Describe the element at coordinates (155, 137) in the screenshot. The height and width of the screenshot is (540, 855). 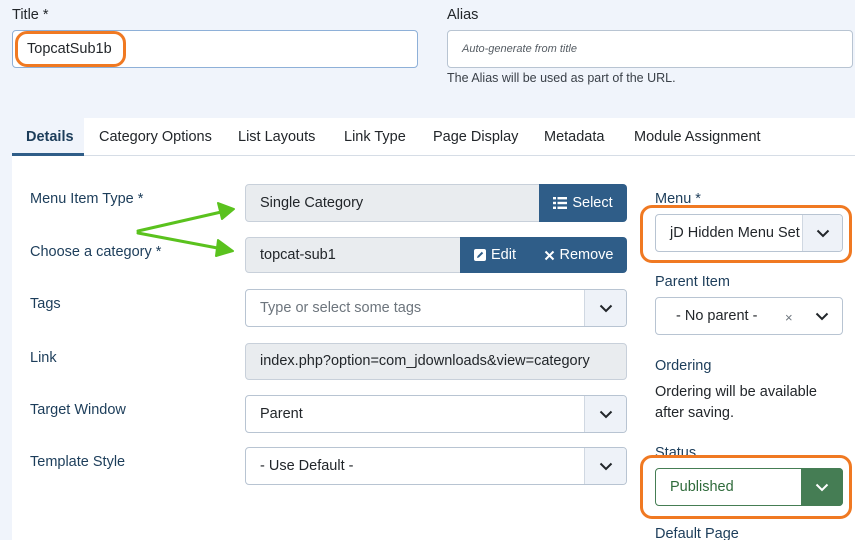
I see `tab-category-options: Category Options` at that location.